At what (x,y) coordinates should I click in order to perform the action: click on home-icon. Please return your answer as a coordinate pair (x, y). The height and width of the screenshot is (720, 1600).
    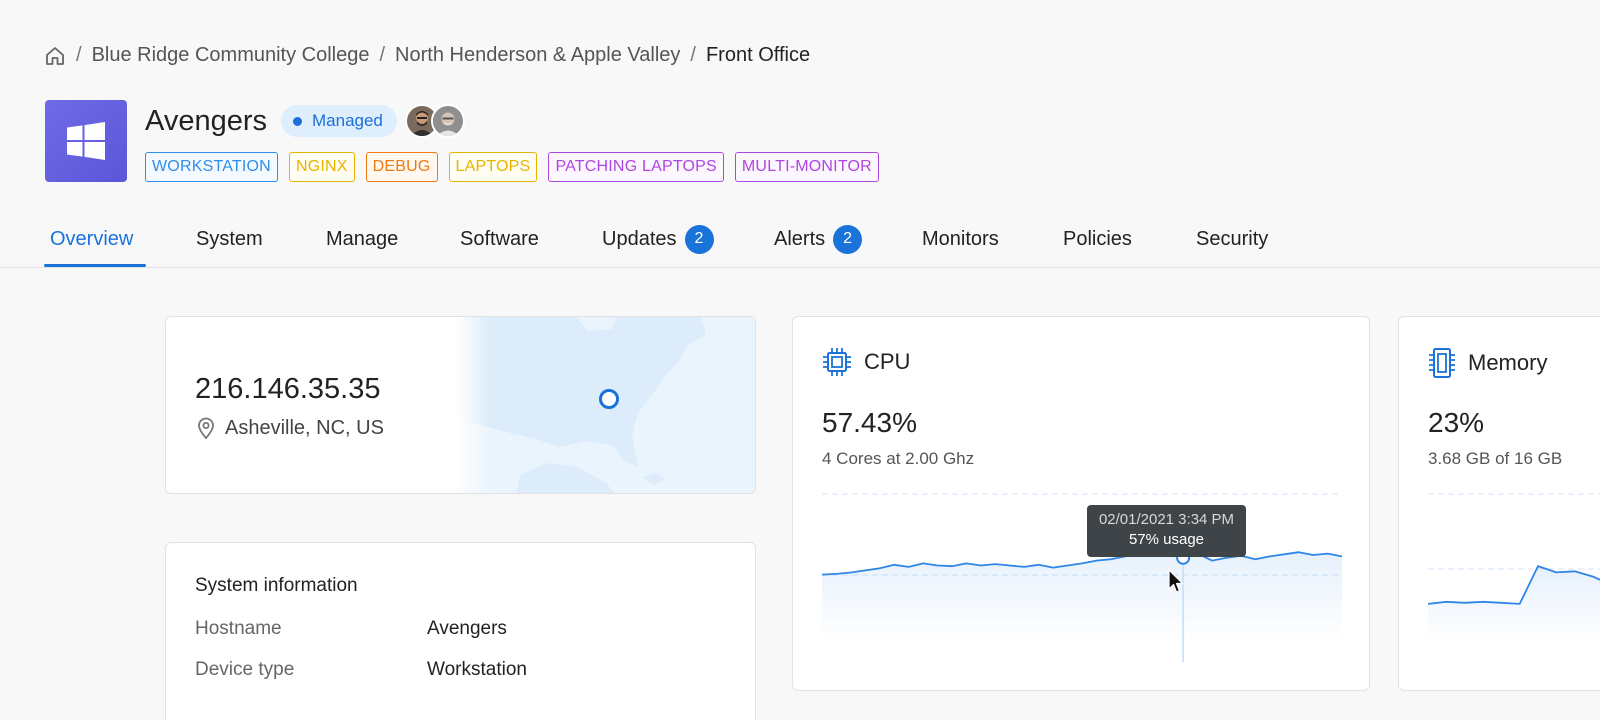
    Looking at the image, I should click on (55, 56).